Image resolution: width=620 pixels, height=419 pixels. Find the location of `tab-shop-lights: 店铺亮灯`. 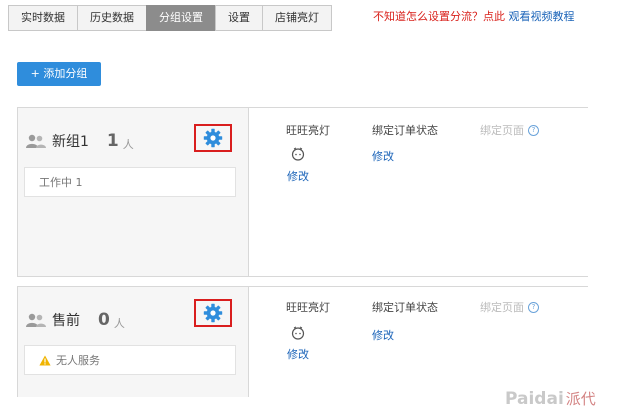

tab-shop-lights: 店铺亮灯 is located at coordinates (297, 18).